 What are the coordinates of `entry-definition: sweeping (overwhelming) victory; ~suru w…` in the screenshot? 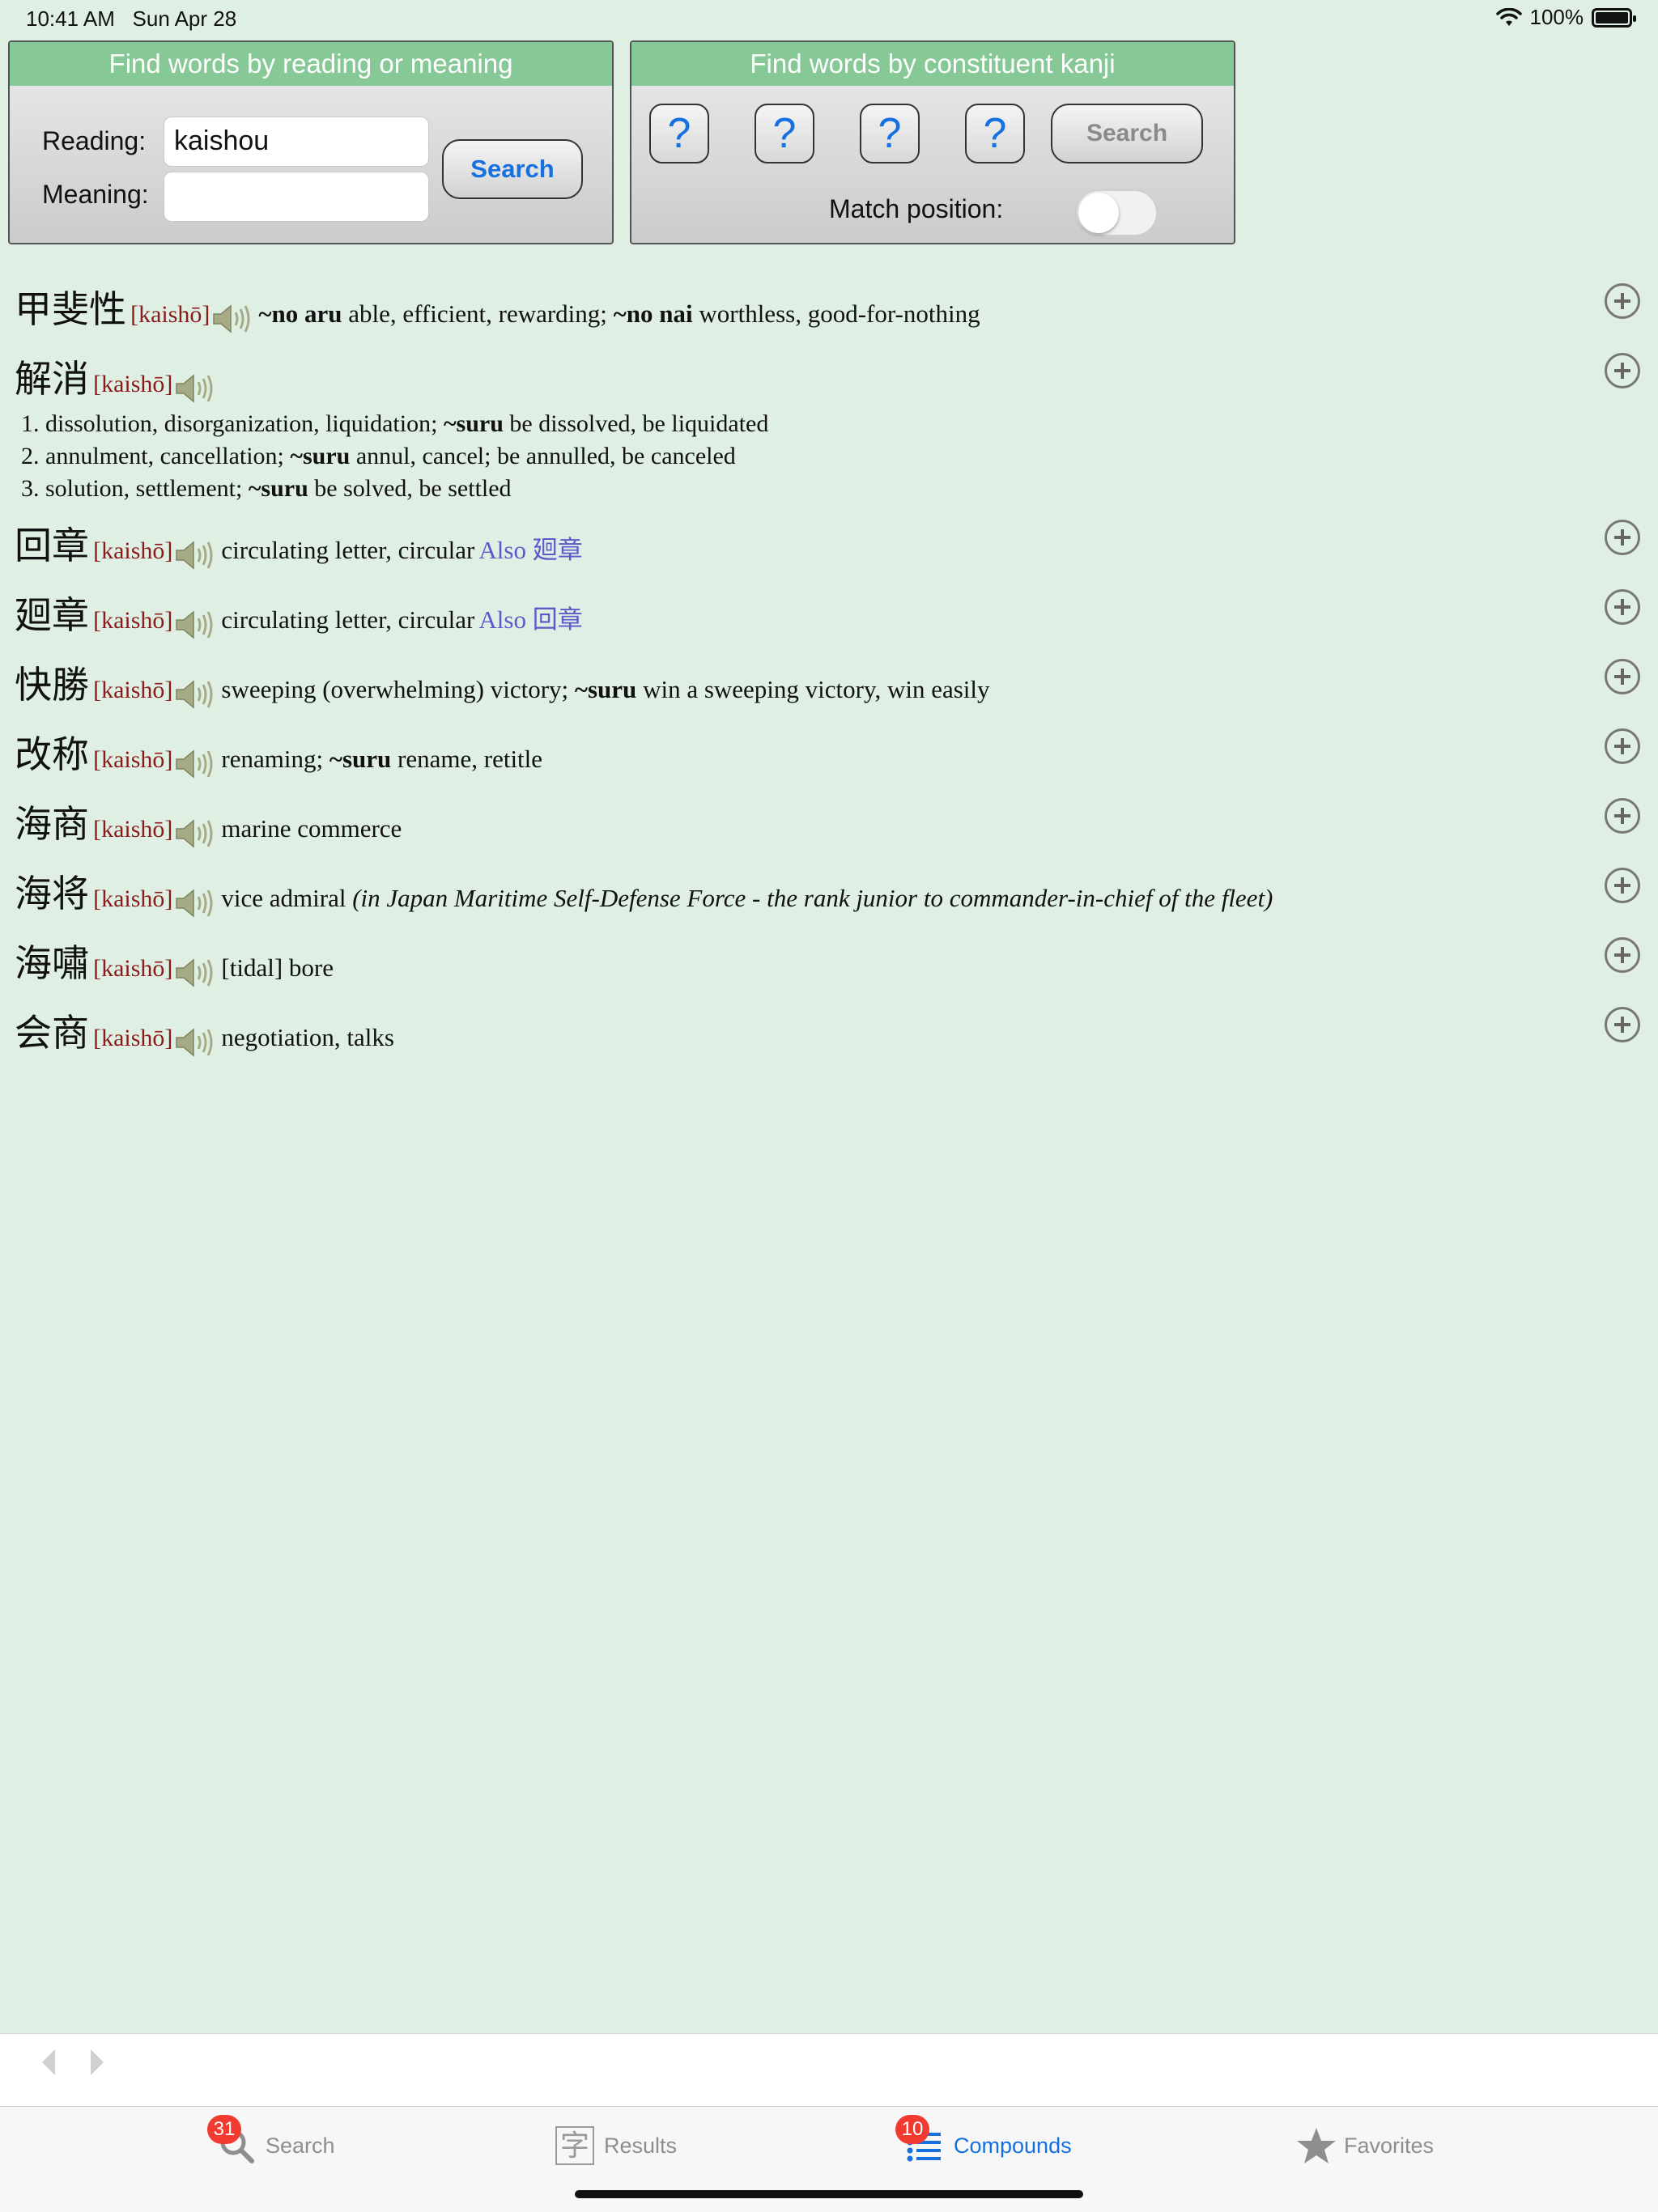 It's located at (605, 689).